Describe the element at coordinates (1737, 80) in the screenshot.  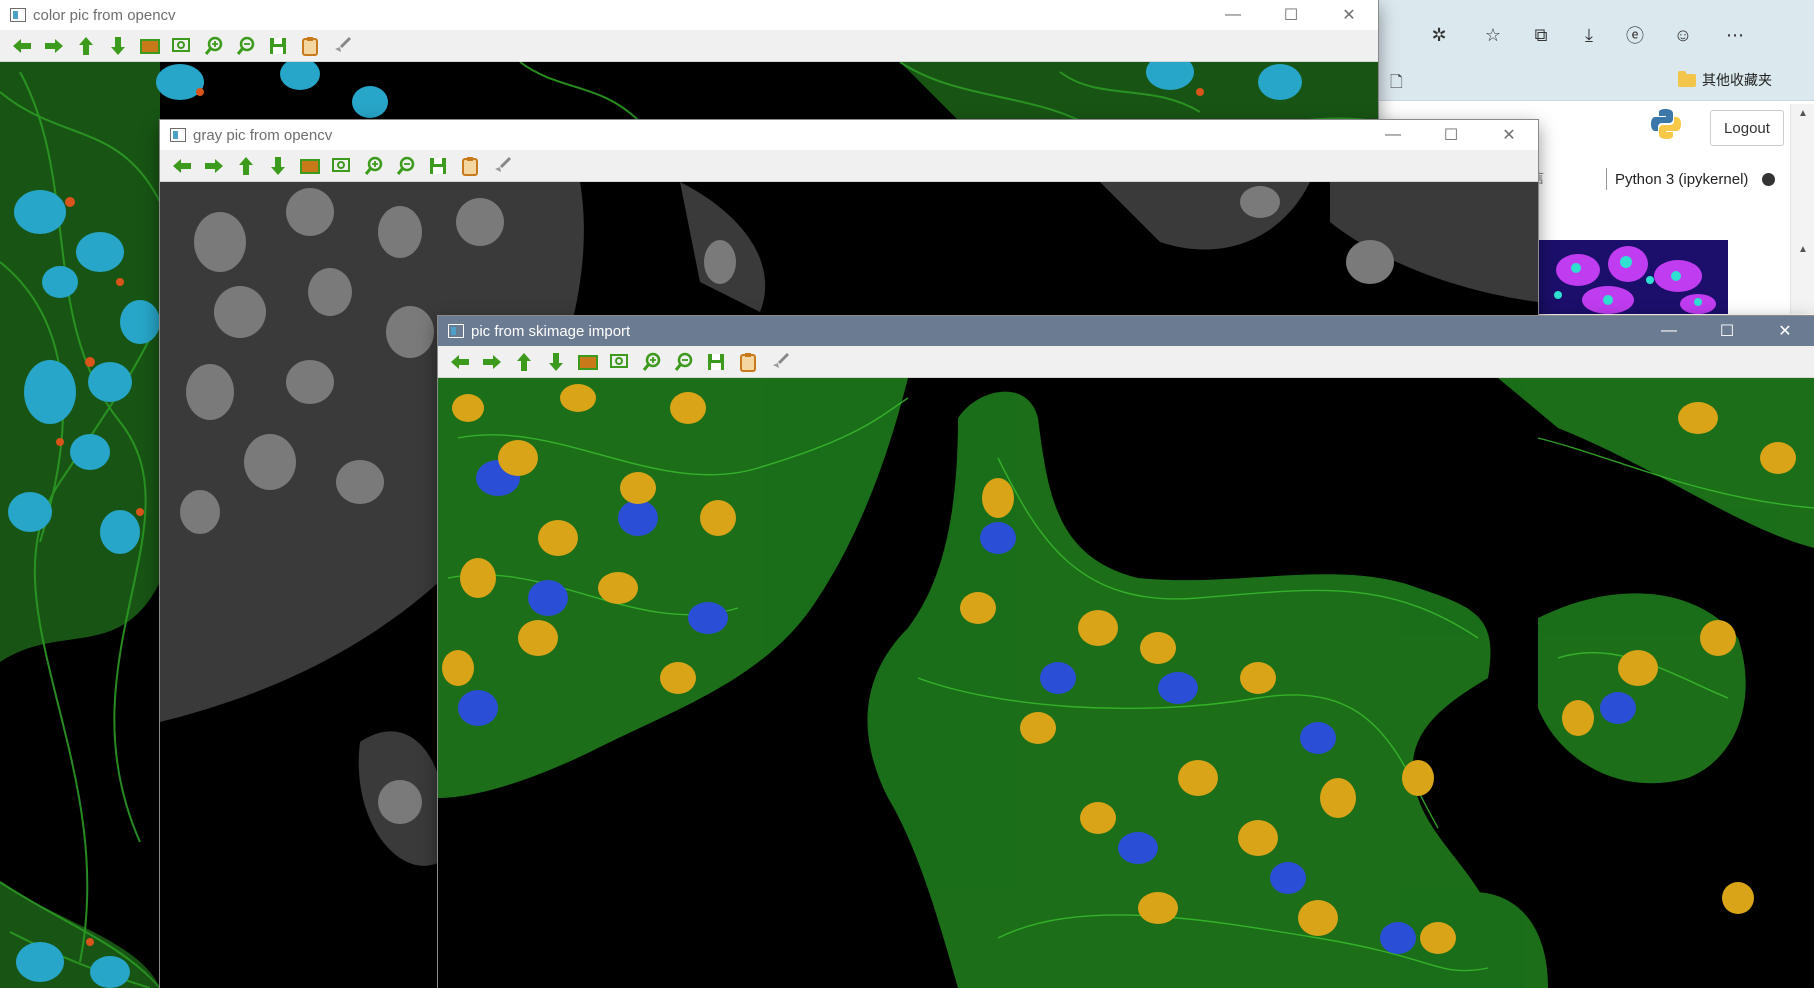
I see `favorites-folder-label: 其他收藏夹` at that location.